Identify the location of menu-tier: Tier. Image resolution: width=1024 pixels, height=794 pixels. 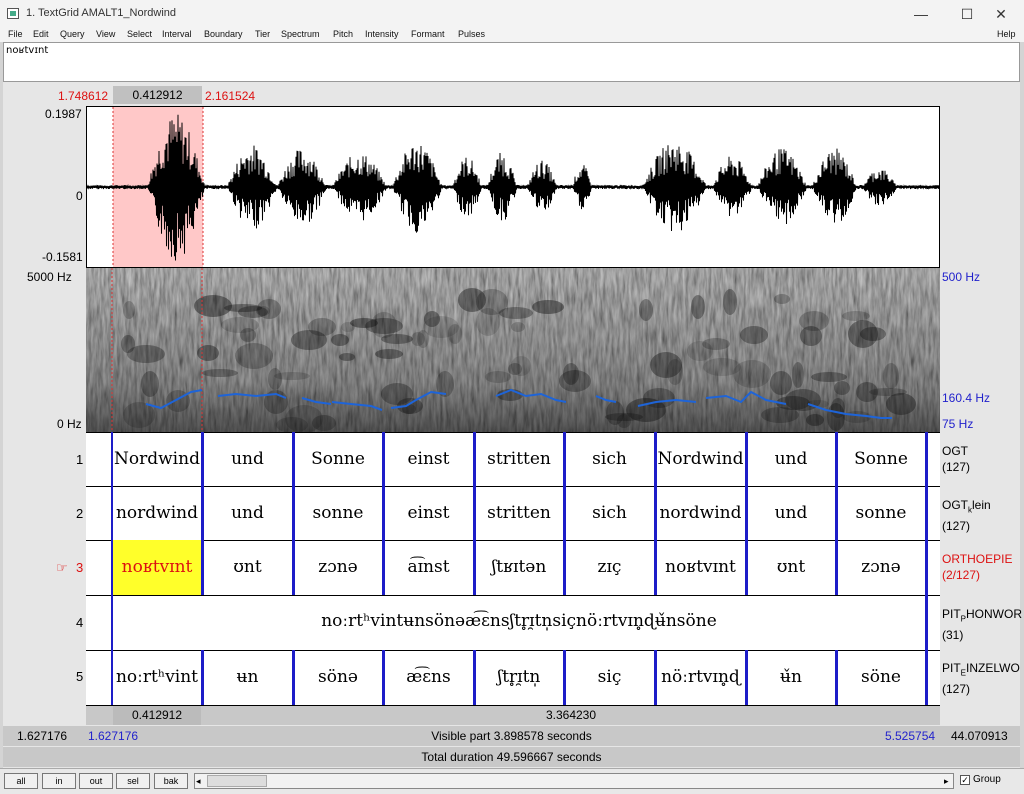
(262, 34).